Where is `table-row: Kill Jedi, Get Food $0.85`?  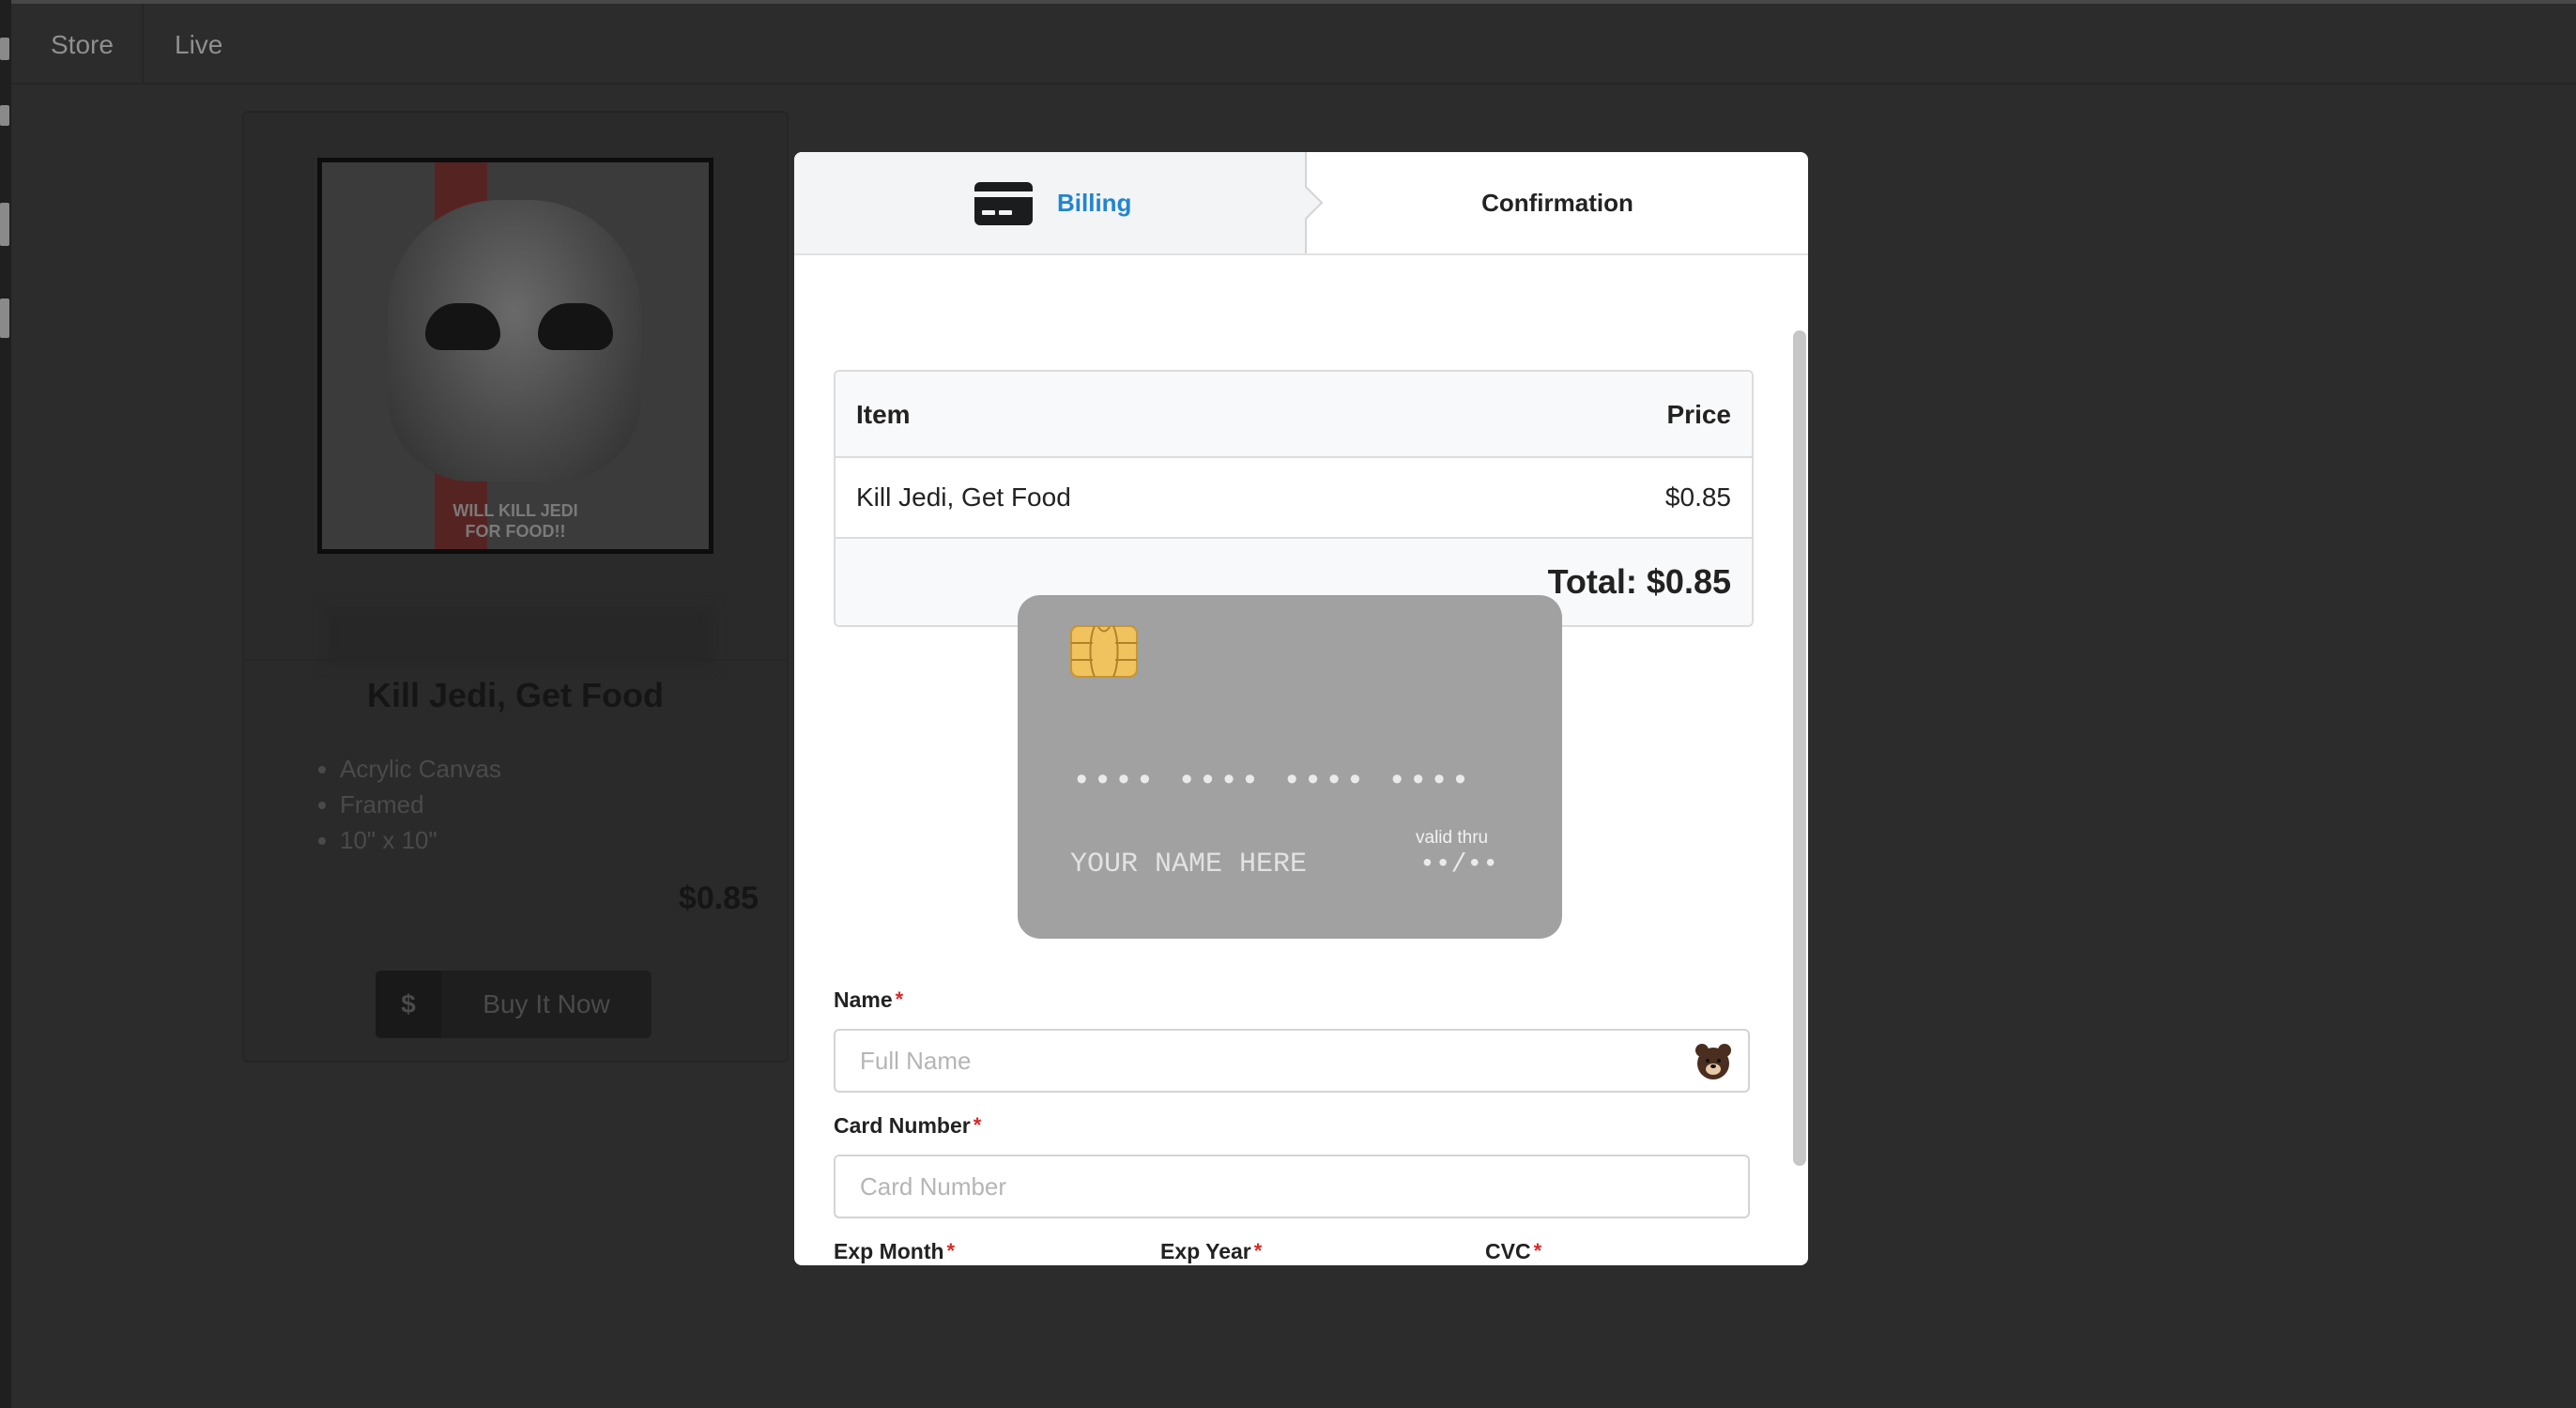 table-row: Kill Jedi, Get Food $0.85 is located at coordinates (1294, 499).